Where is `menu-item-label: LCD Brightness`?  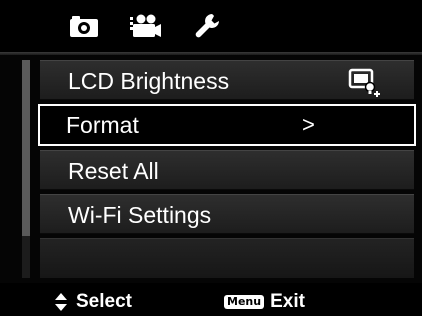
menu-item-label: LCD Brightness is located at coordinates (149, 81).